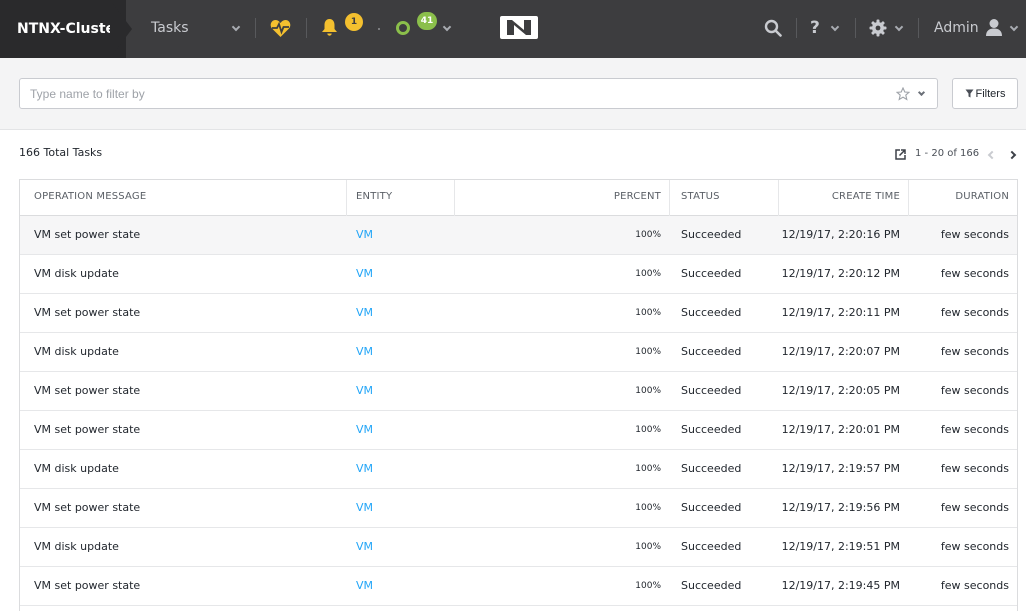 This screenshot has height=611, width=1026. What do you see at coordinates (992, 155) in the screenshot?
I see `chevron-left-icon` at bounding box center [992, 155].